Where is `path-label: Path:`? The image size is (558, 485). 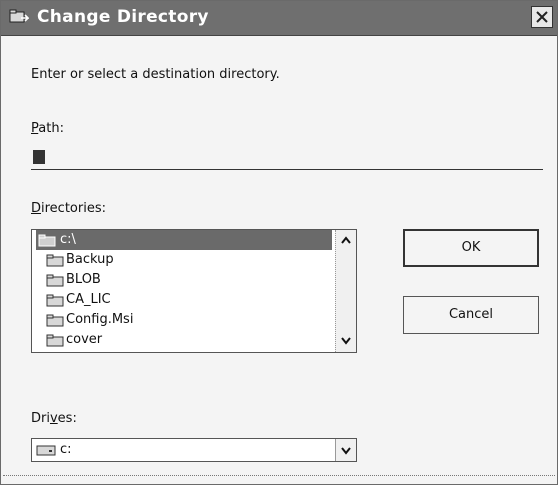
path-label: Path: is located at coordinates (47, 128).